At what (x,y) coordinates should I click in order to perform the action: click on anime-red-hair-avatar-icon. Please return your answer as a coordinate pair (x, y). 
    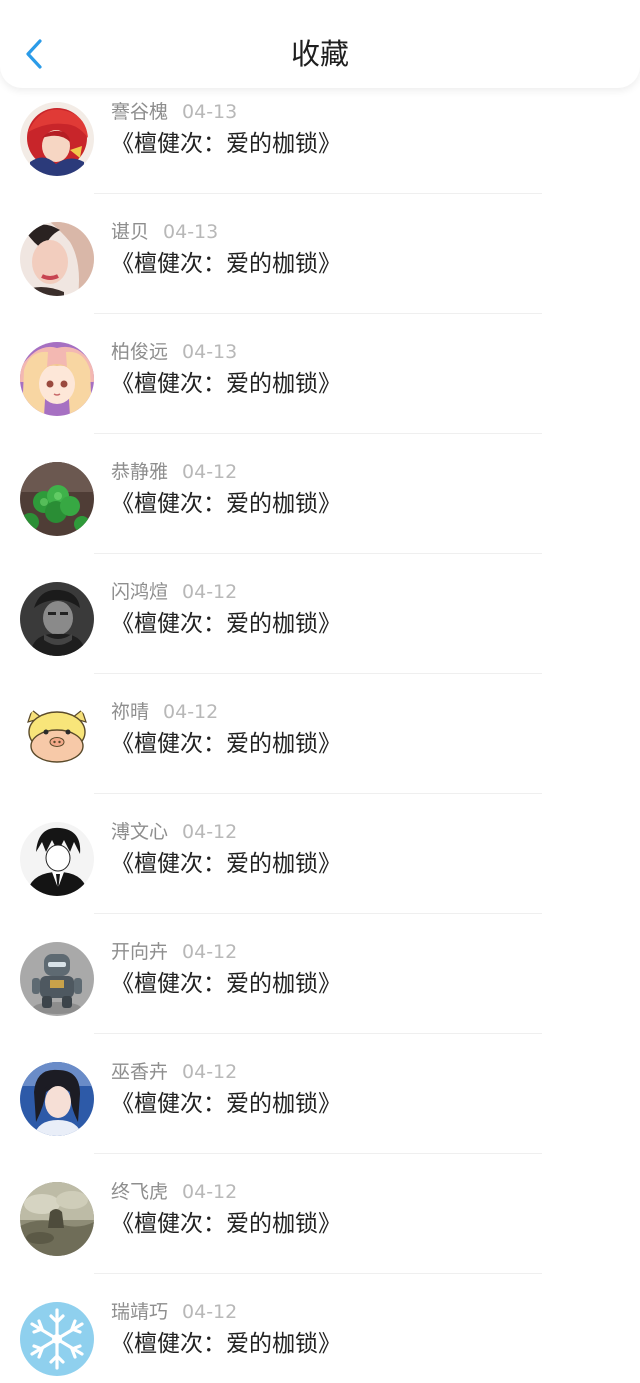
    Looking at the image, I should click on (57, 139).